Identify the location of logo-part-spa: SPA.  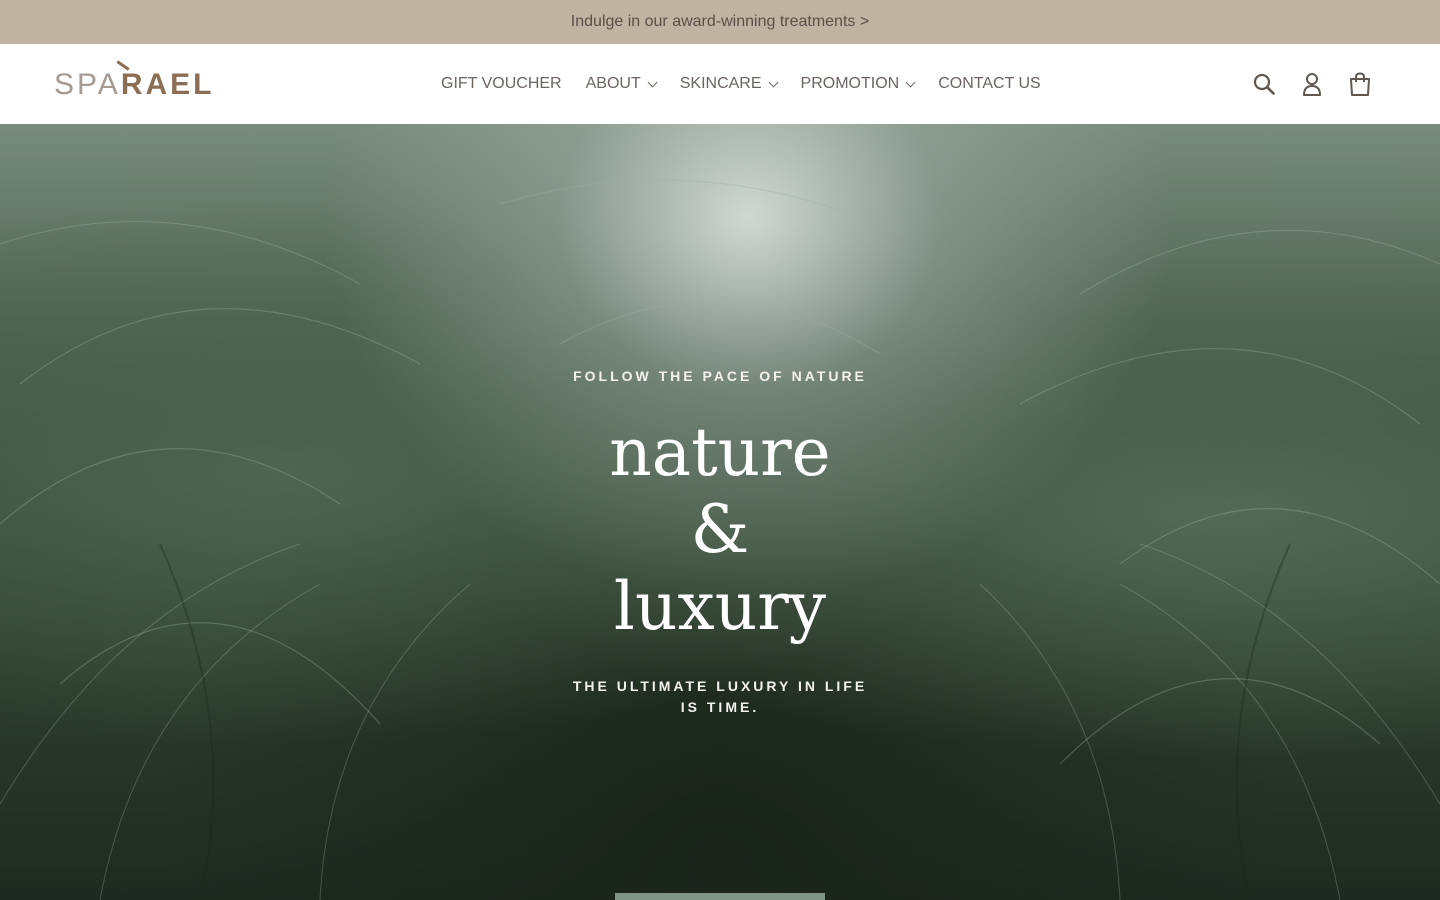
(87, 84).